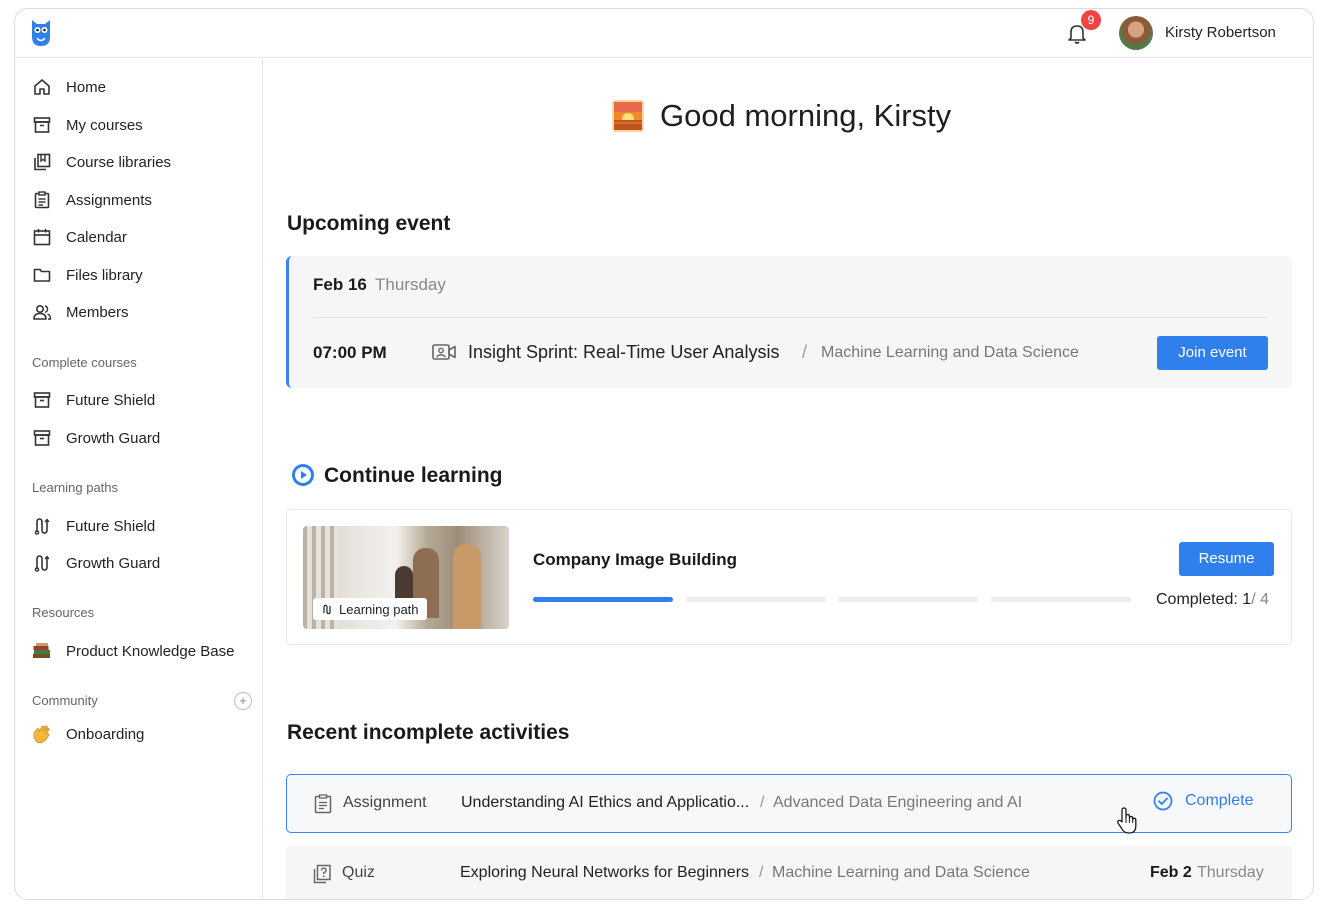  What do you see at coordinates (358, 872) in the screenshot?
I see `activity-type: Quiz` at bounding box center [358, 872].